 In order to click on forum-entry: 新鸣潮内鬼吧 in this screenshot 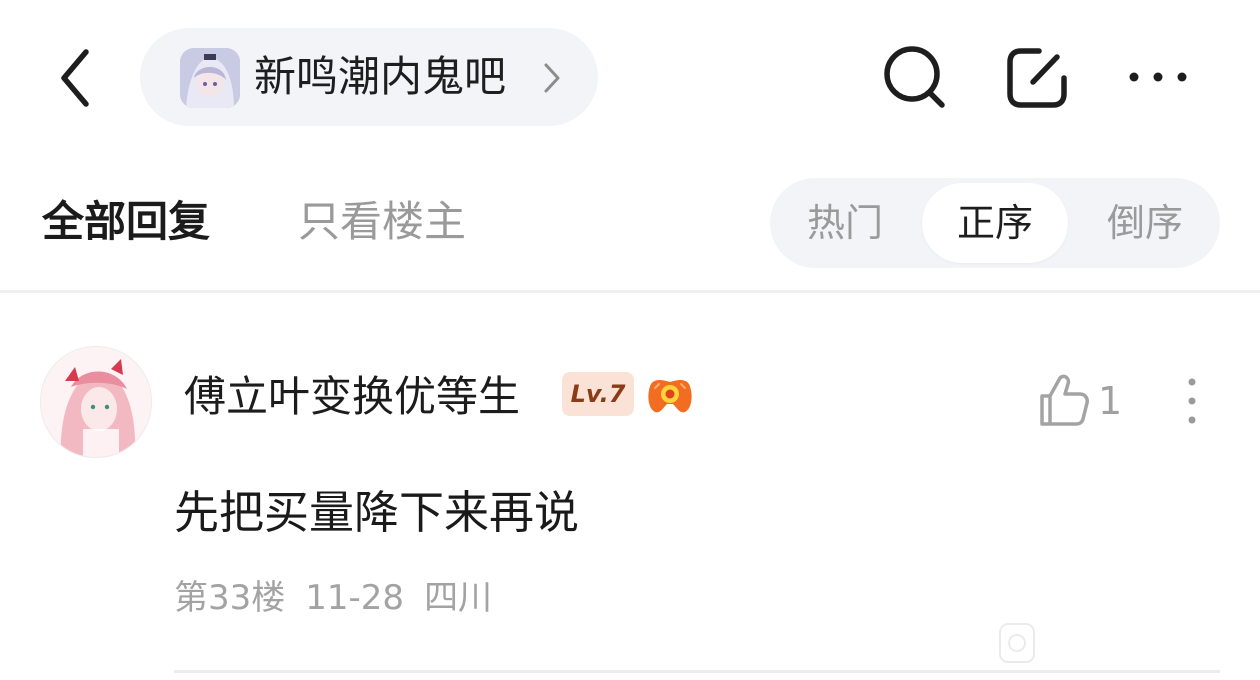, I will do `click(369, 77)`.